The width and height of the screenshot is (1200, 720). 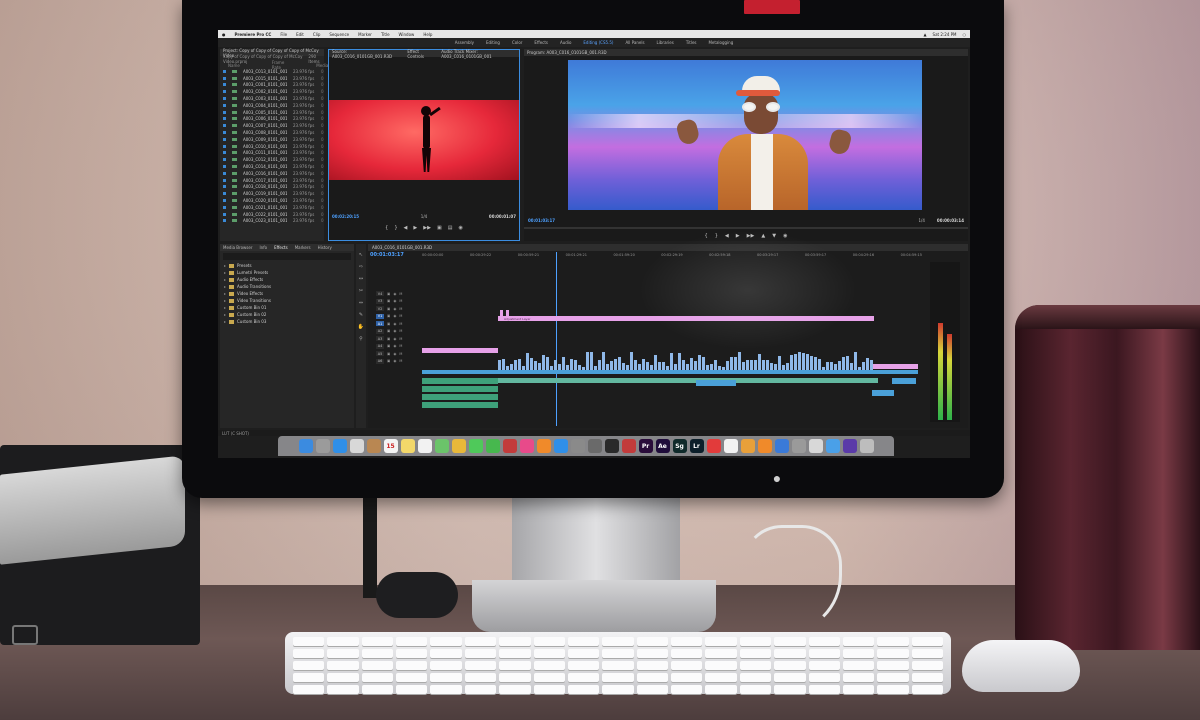 I want to click on program-mark-out-icon: }, so click(x=716, y=236).